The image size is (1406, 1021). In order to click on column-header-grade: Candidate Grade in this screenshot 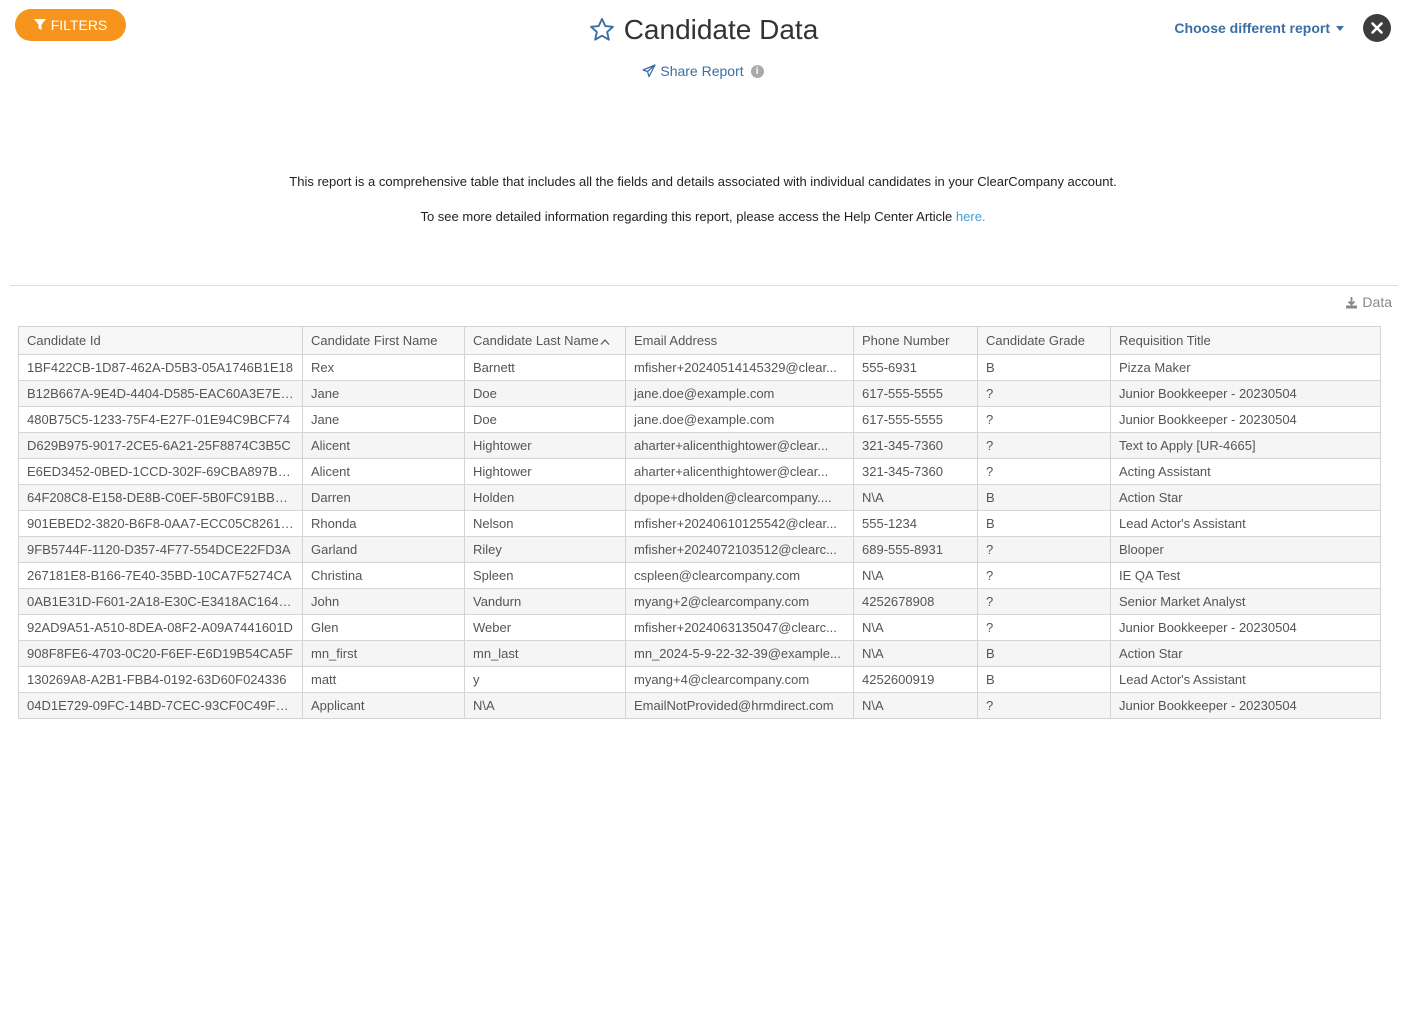, I will do `click(1044, 340)`.